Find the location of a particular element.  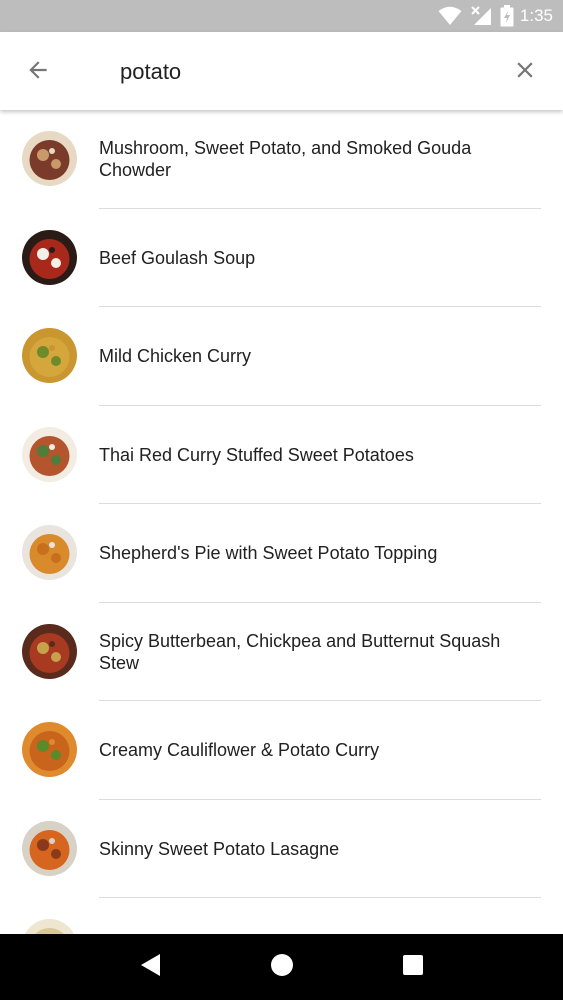

search-input is located at coordinates (300, 72).